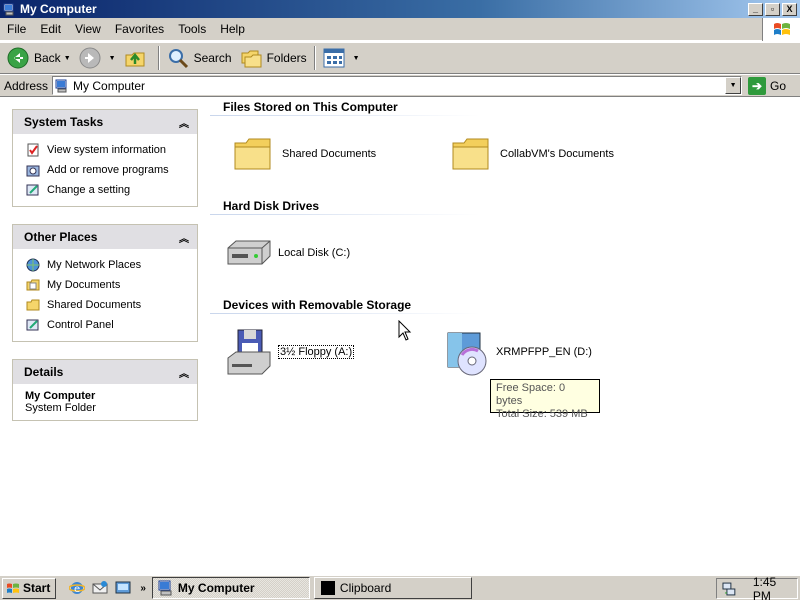  Describe the element at coordinates (29, 588) in the screenshot. I see `start-button: Start` at that location.